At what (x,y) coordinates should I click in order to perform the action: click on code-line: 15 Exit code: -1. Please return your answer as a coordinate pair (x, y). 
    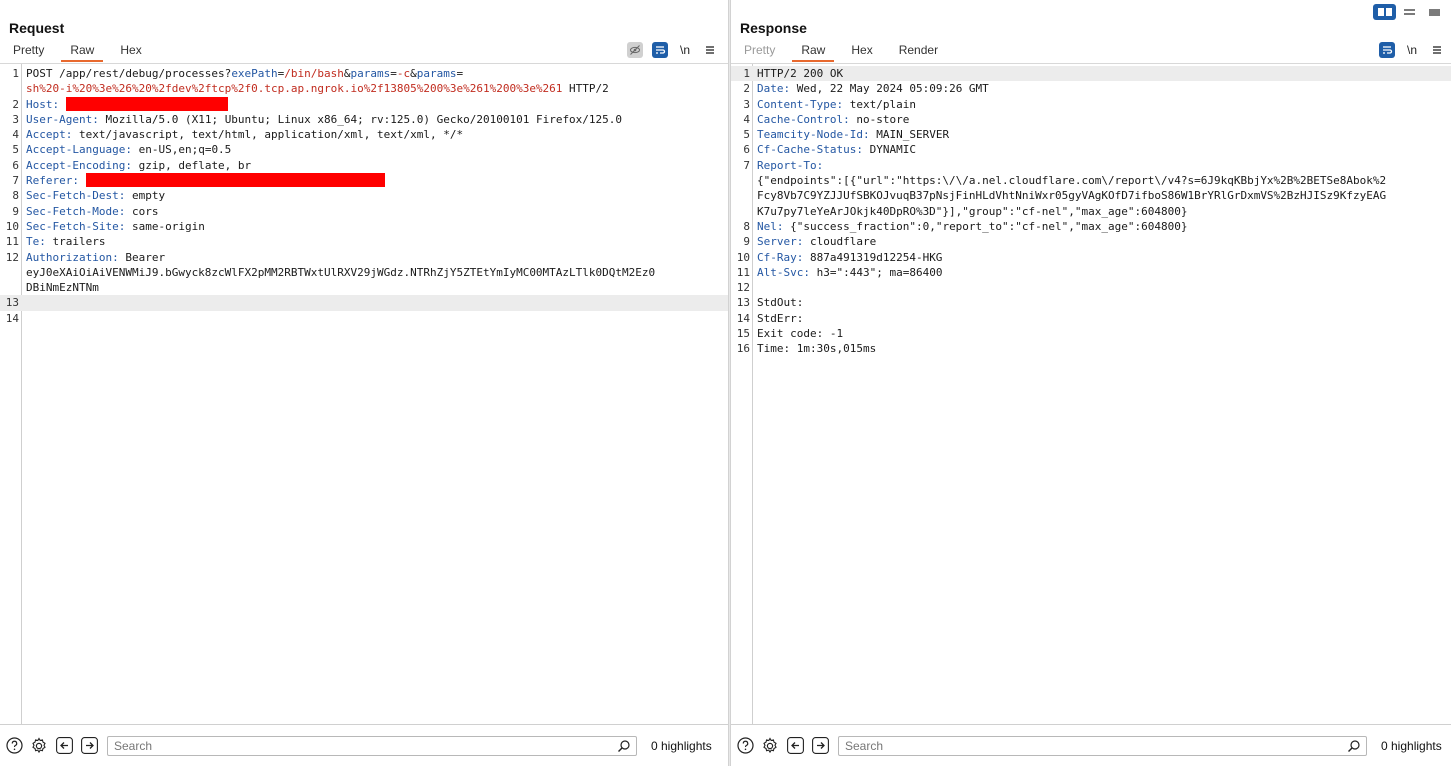
    Looking at the image, I should click on (1091, 333).